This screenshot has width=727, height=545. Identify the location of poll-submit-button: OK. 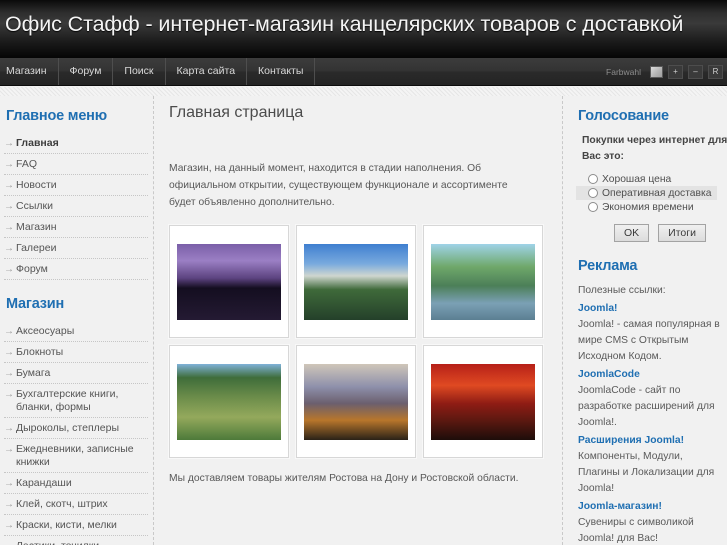
(632, 233).